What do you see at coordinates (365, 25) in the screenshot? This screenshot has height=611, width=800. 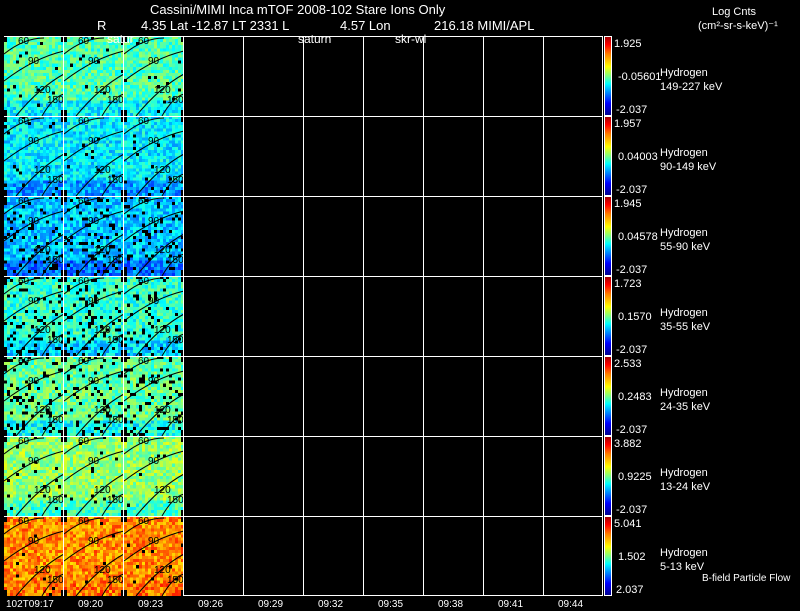 I see `l-value: 4.57 Lon` at bounding box center [365, 25].